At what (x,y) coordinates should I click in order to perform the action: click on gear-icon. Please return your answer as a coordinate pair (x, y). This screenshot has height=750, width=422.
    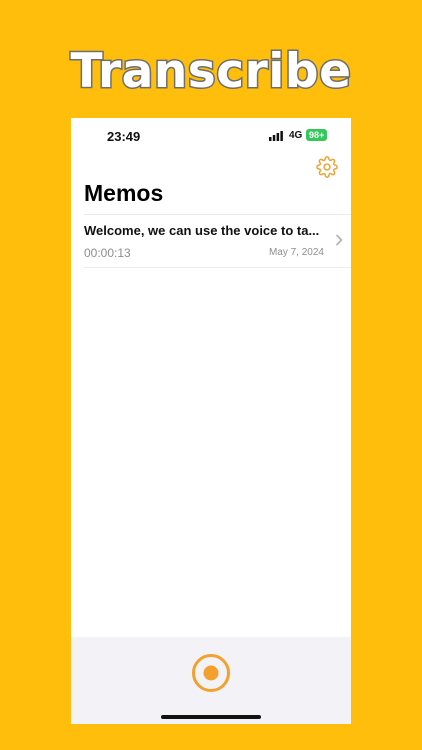
    Looking at the image, I should click on (327, 167).